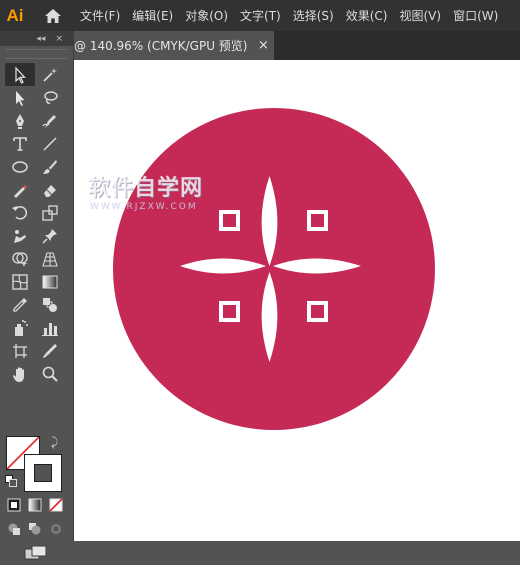  What do you see at coordinates (50, 258) in the screenshot?
I see `perspective-grid-icon` at bounding box center [50, 258].